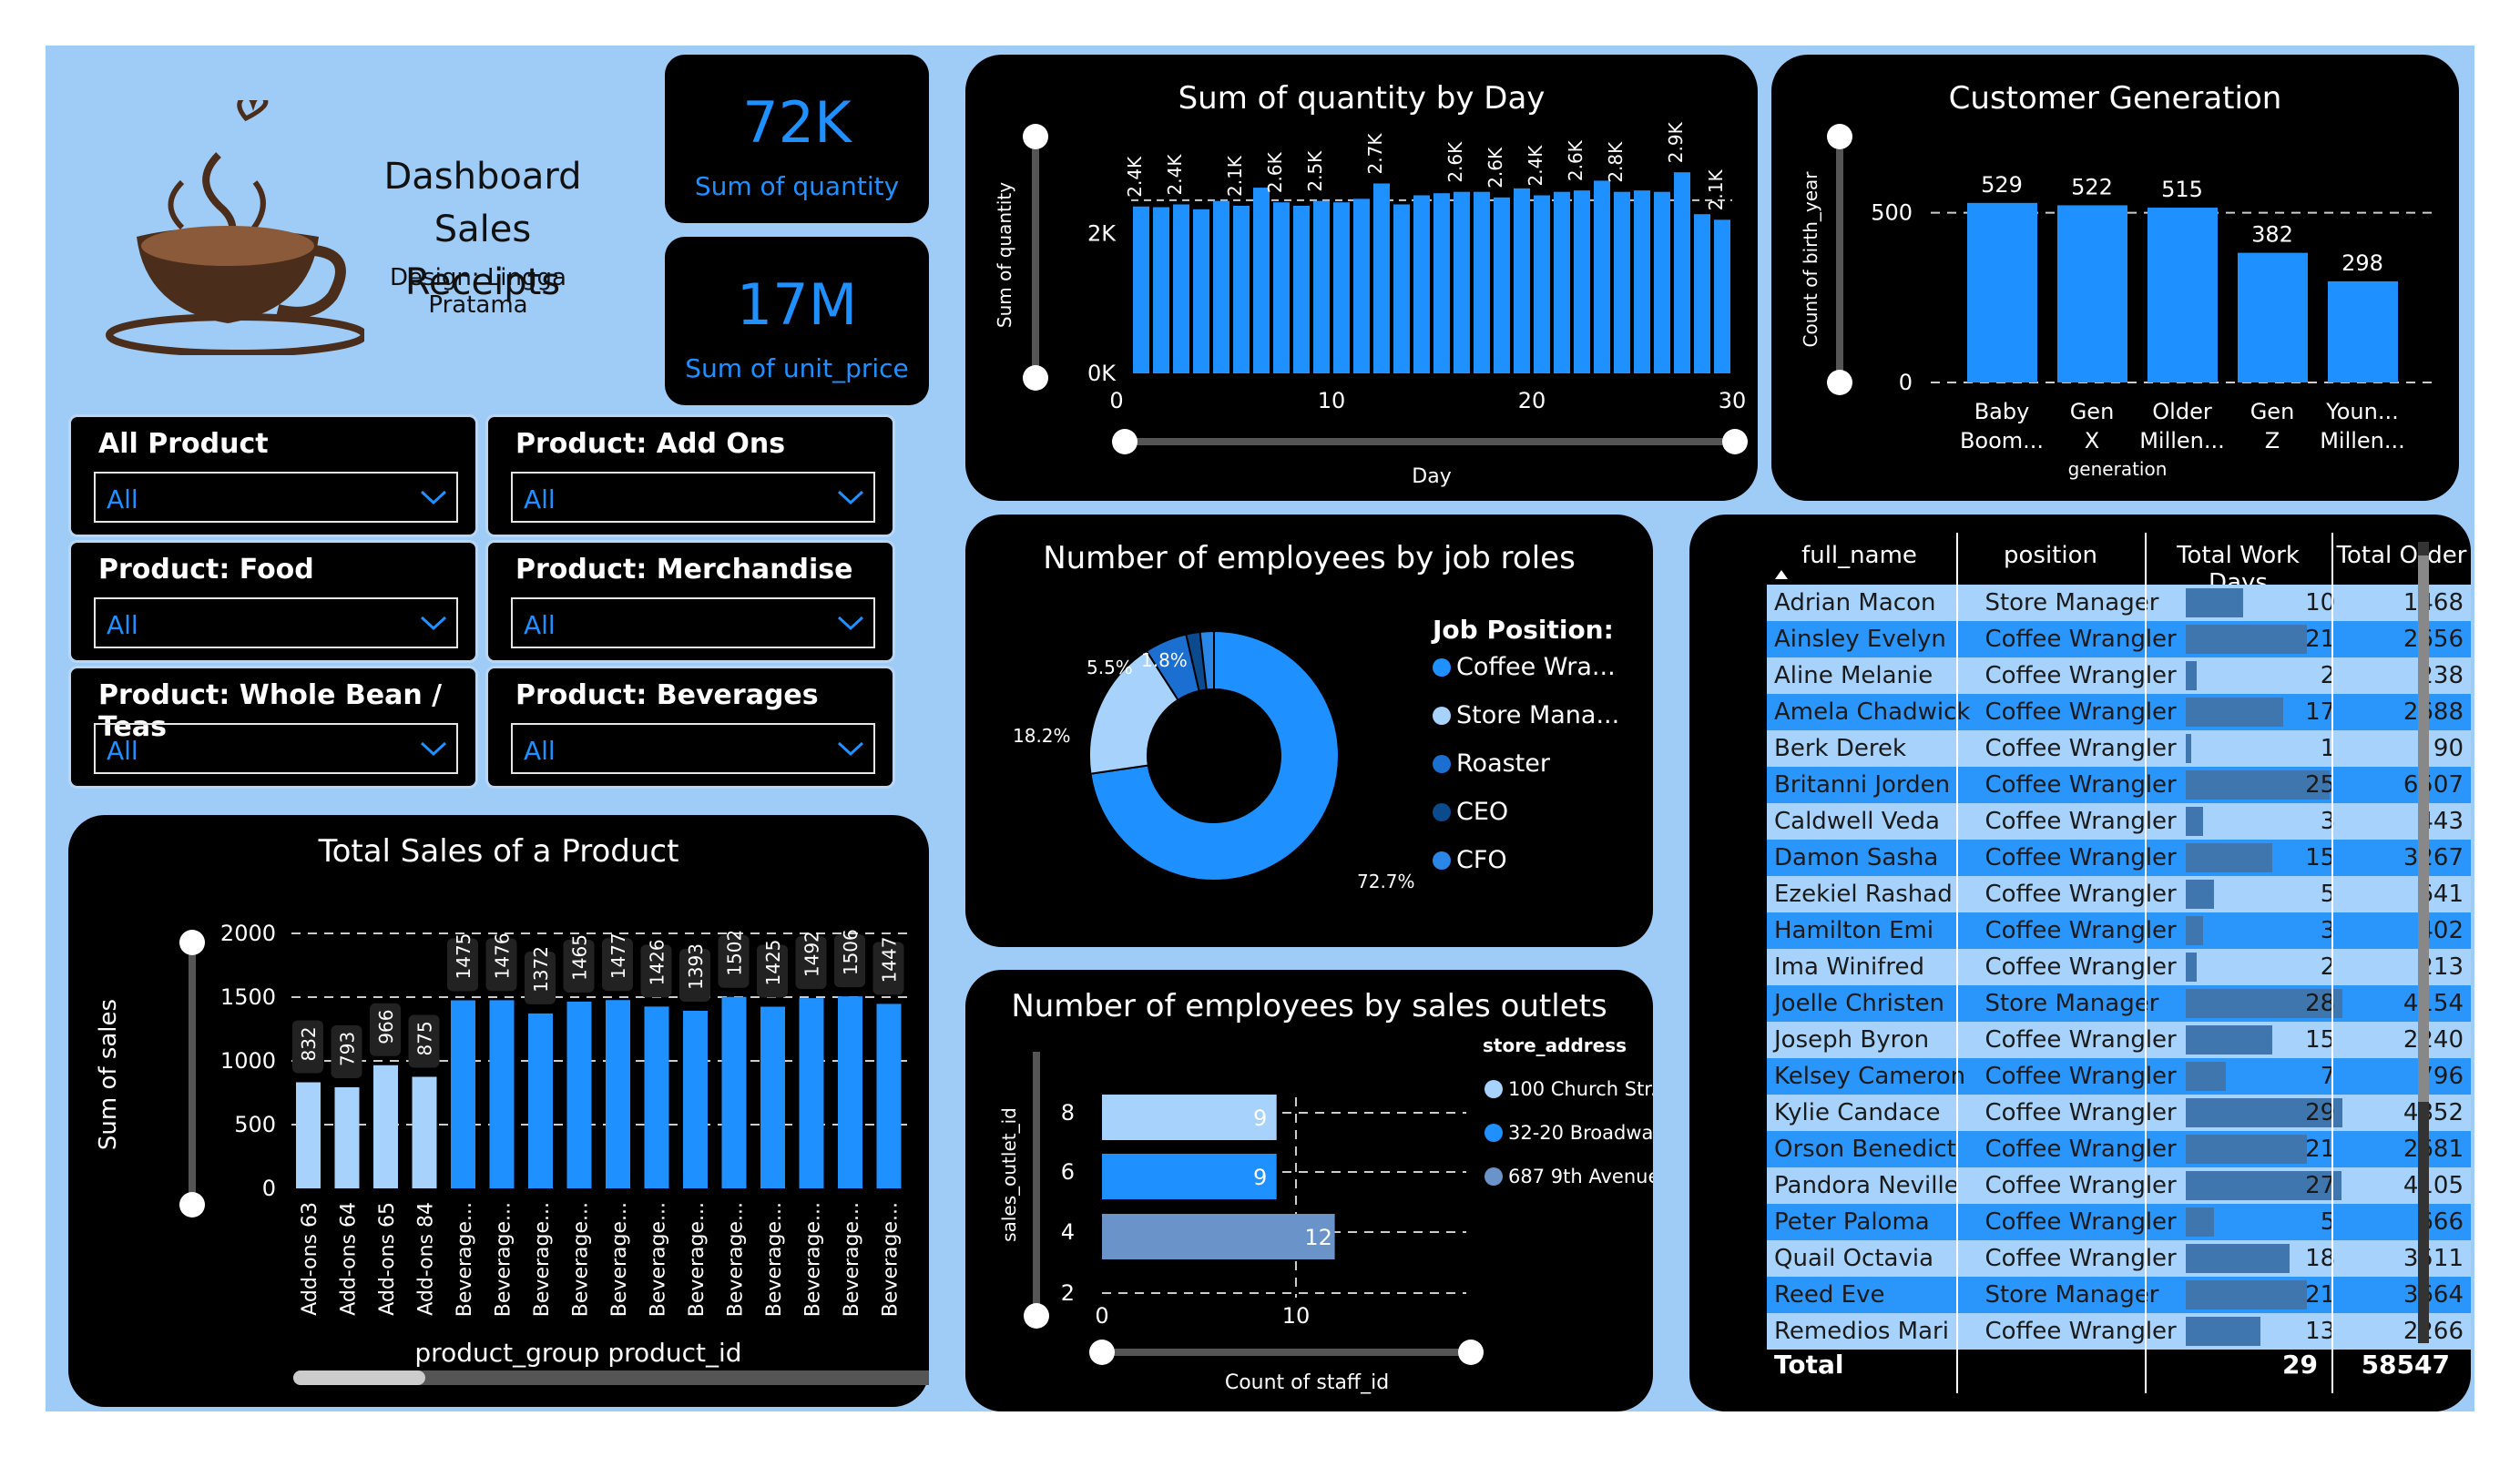  What do you see at coordinates (797, 139) in the screenshot?
I see `kpi-card-quantity: 72K Sum of quantity` at bounding box center [797, 139].